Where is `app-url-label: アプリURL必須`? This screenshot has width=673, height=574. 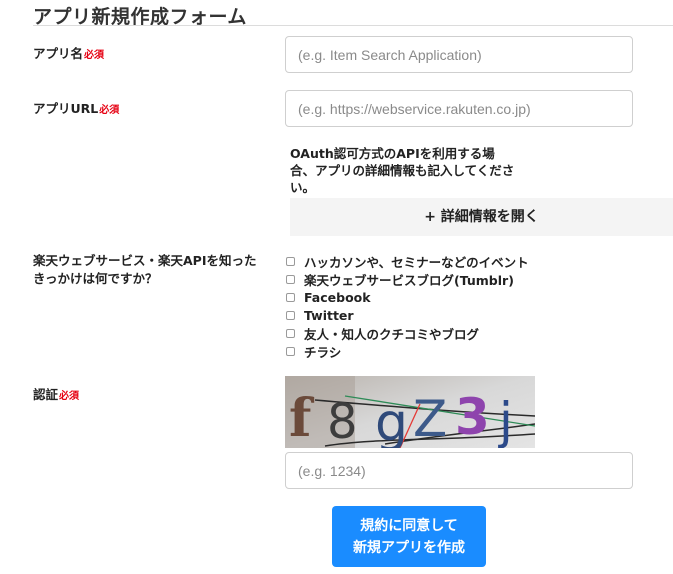 app-url-label: アプリURL必須 is located at coordinates (76, 110).